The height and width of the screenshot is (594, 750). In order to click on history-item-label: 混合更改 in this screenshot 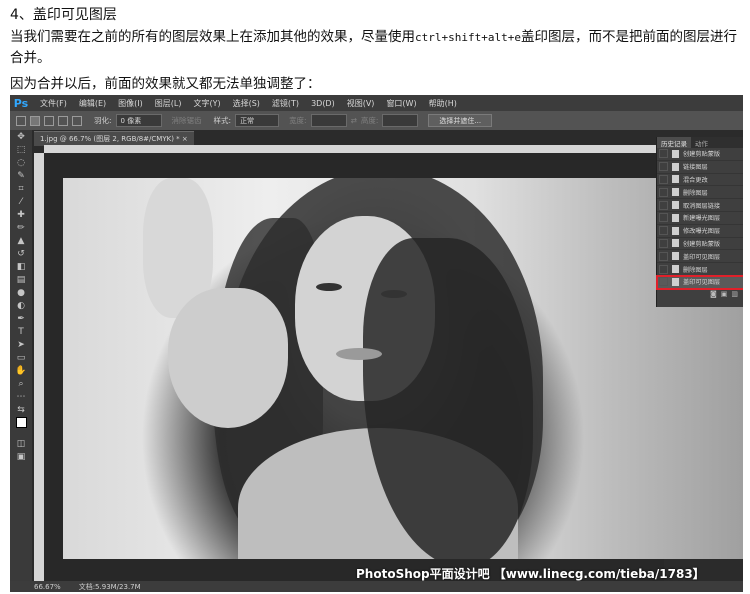, I will do `click(695, 180)`.